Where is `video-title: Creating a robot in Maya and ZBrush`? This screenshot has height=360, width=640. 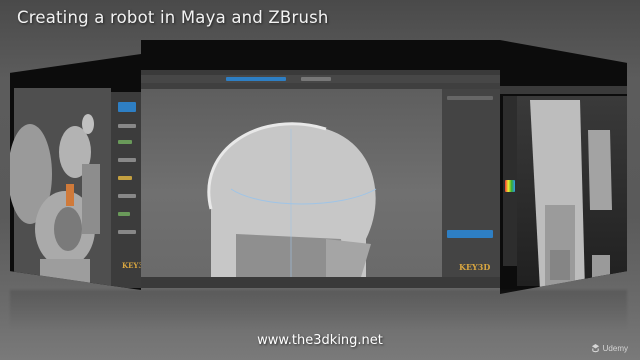 video-title: Creating a robot in Maya and ZBrush is located at coordinates (173, 17).